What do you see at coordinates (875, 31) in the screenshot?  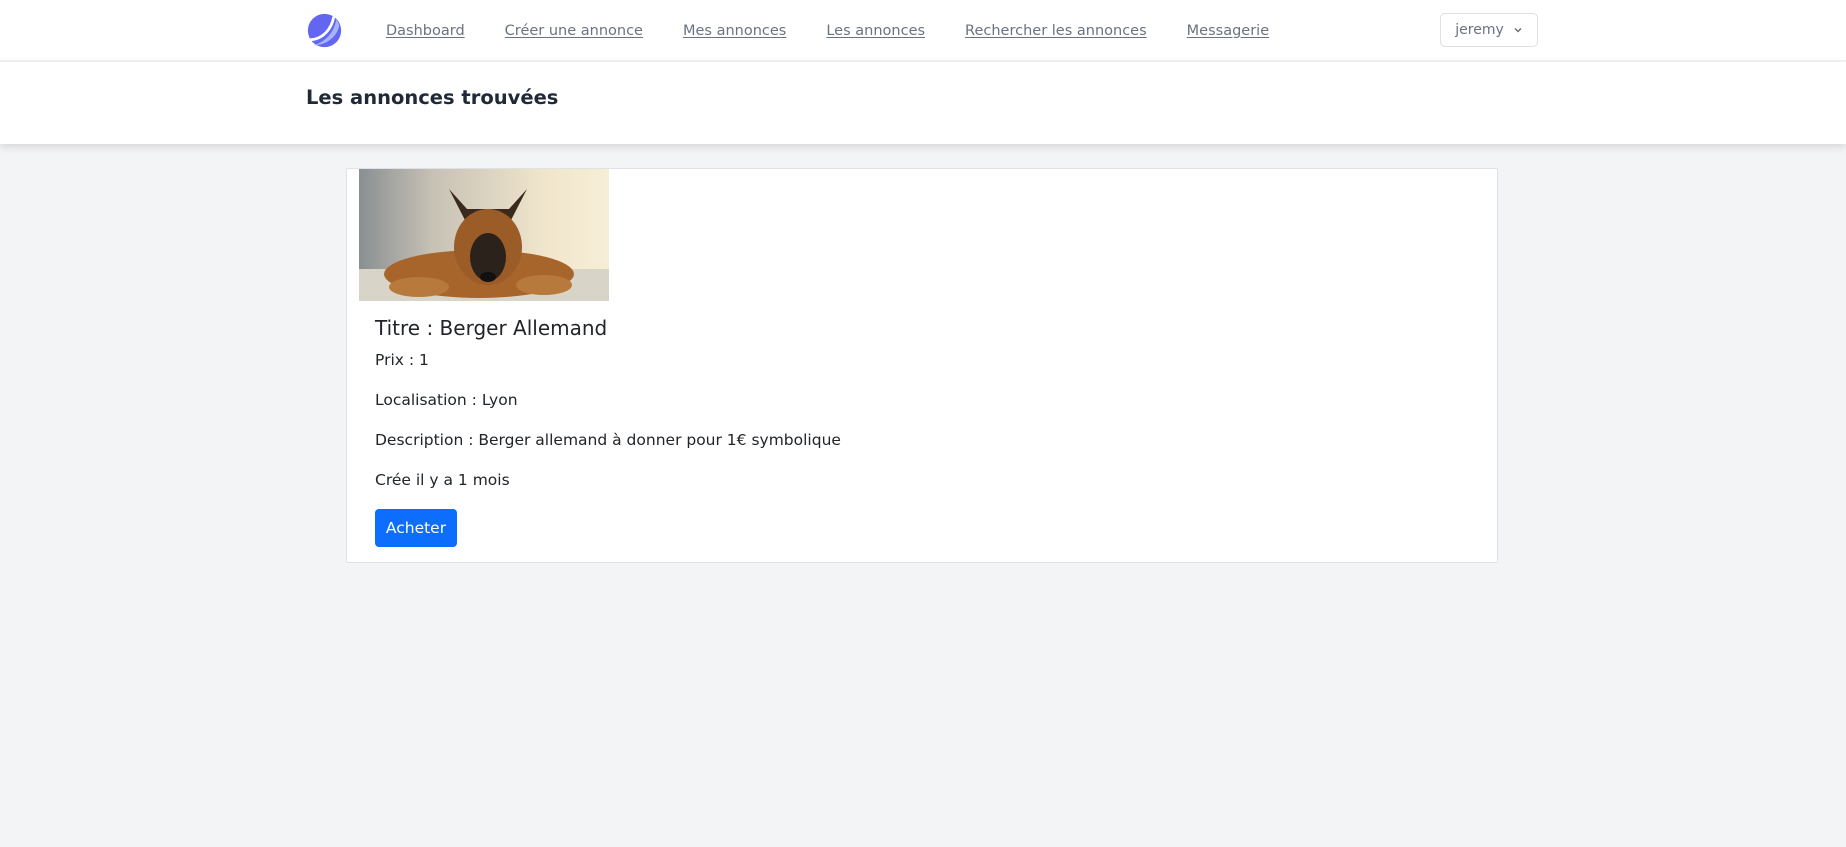 I see `nav-link-listings: Les annonces` at bounding box center [875, 31].